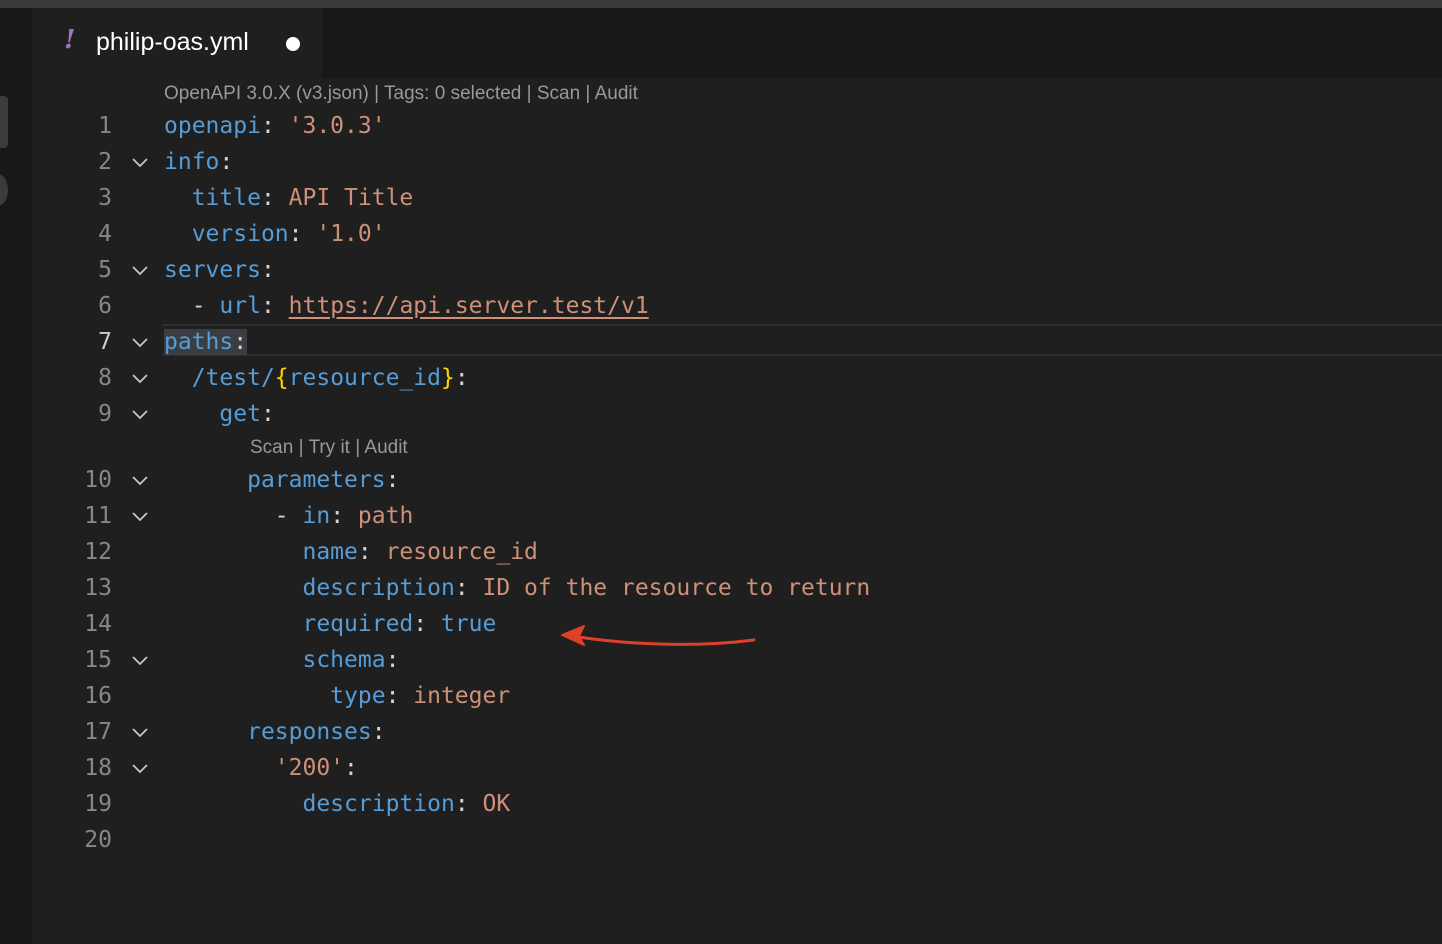 This screenshot has width=1442, height=944. Describe the element at coordinates (721, 4) in the screenshot. I see `window-top-bar` at that location.